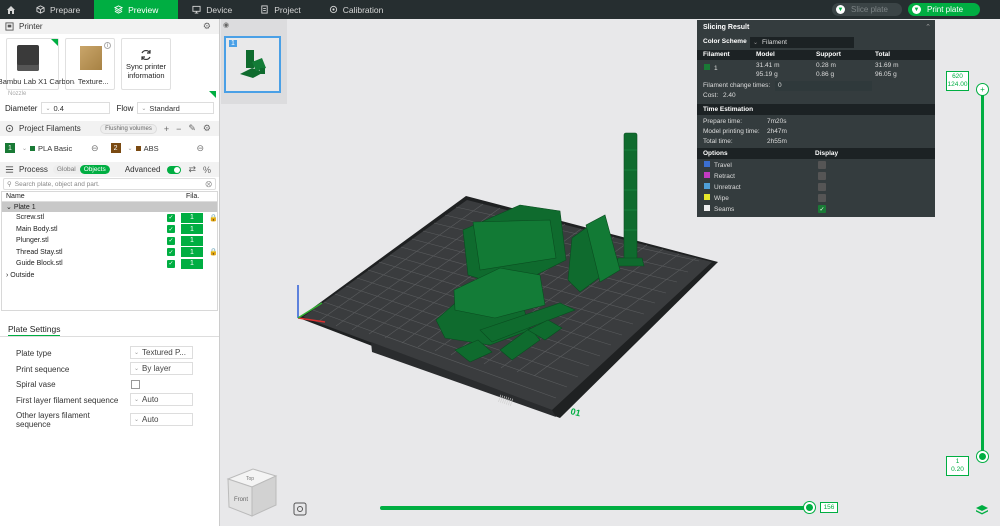 Image resolution: width=1000 pixels, height=526 pixels. Describe the element at coordinates (827, 153) in the screenshot. I see `display-header: Display` at that location.